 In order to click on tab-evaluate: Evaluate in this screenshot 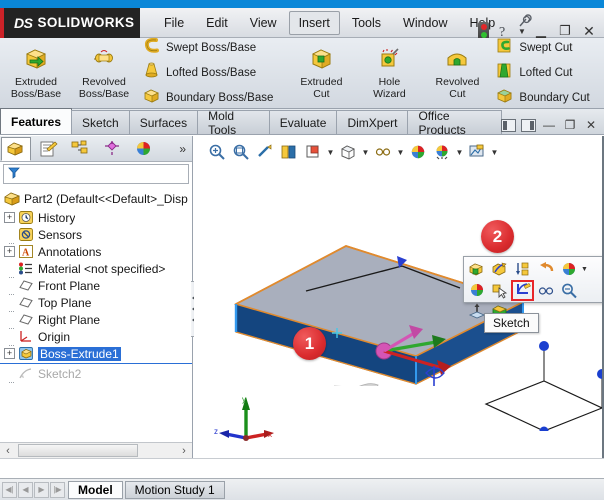, I will do `click(303, 122)`.